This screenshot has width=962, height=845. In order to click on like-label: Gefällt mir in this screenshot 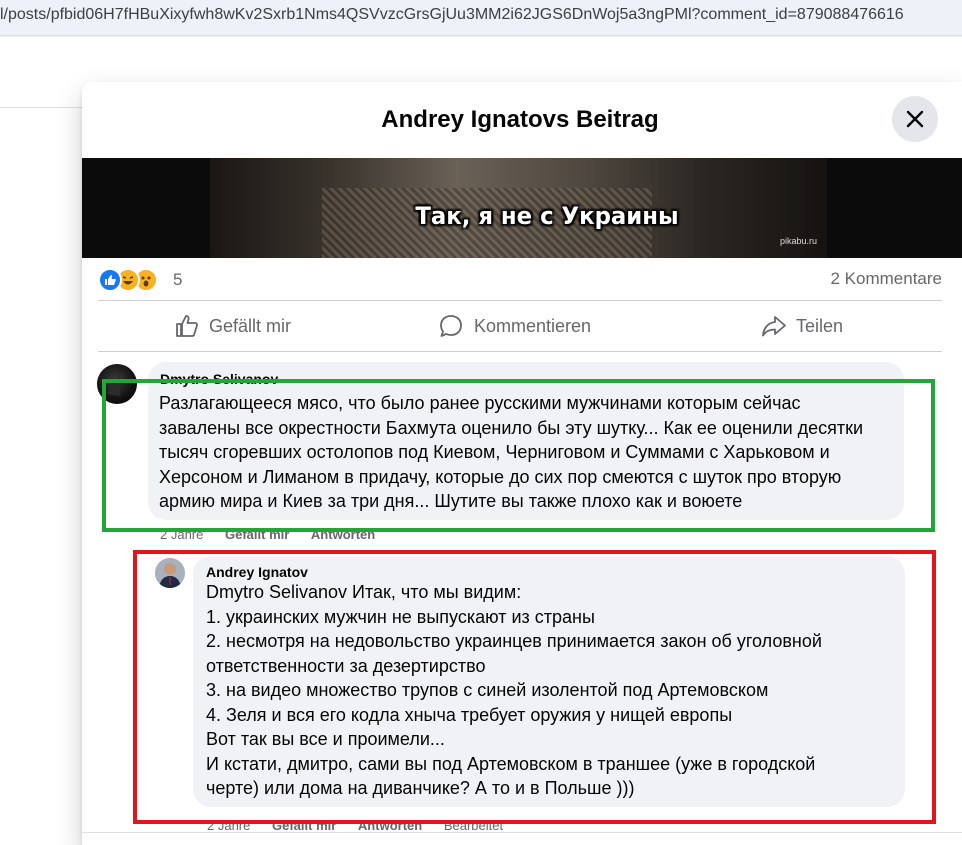, I will do `click(250, 326)`.